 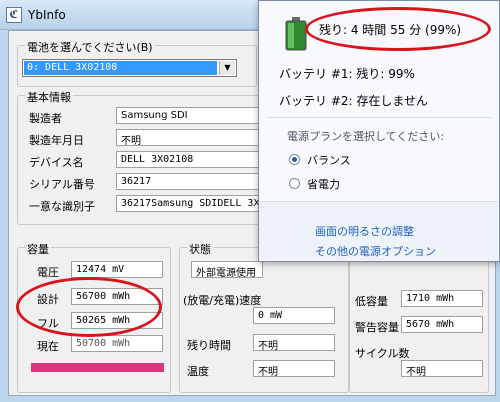 I want to click on manufacturer-label: 製造者, so click(x=45, y=118).